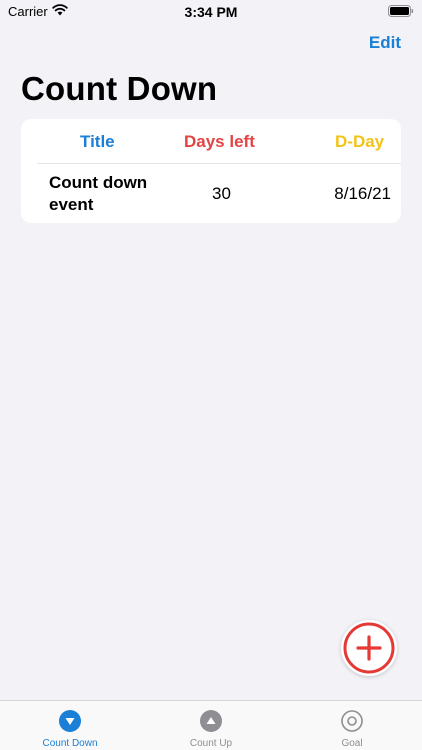  I want to click on row-title: Count down event, so click(98, 193).